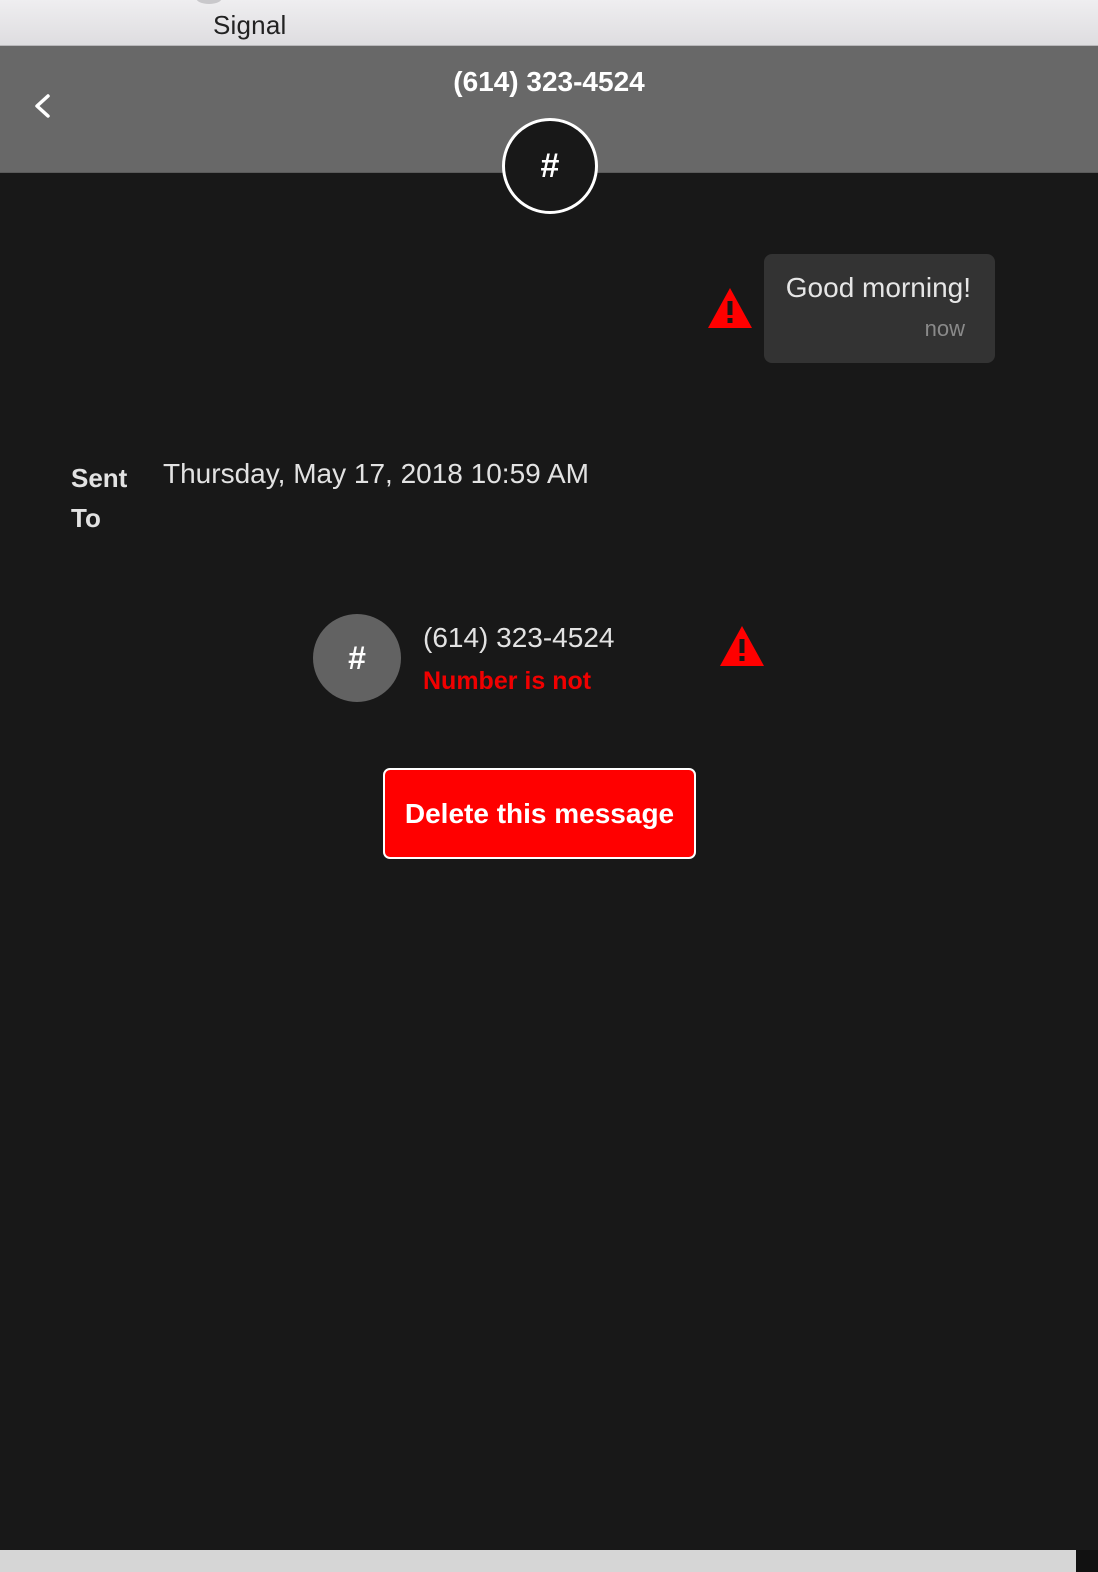  I want to click on window-titlebar: Signal, so click(549, 23).